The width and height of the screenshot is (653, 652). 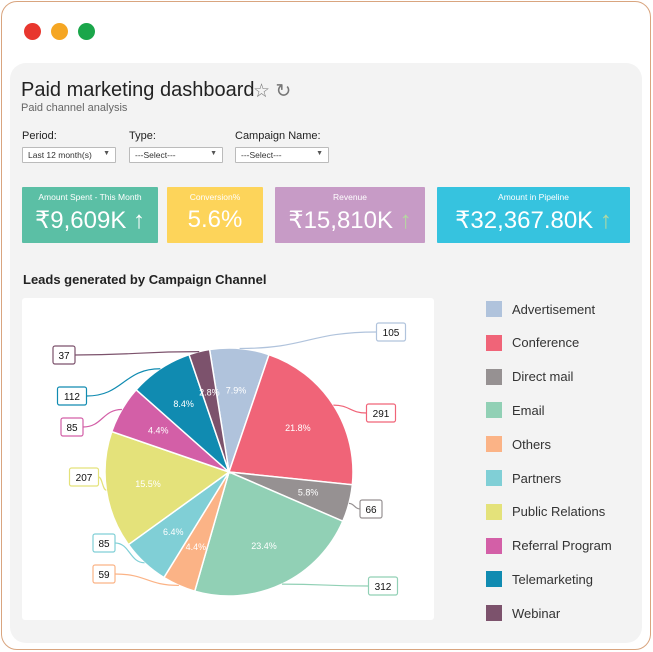 I want to click on slice-value-label: 59, so click(x=104, y=575).